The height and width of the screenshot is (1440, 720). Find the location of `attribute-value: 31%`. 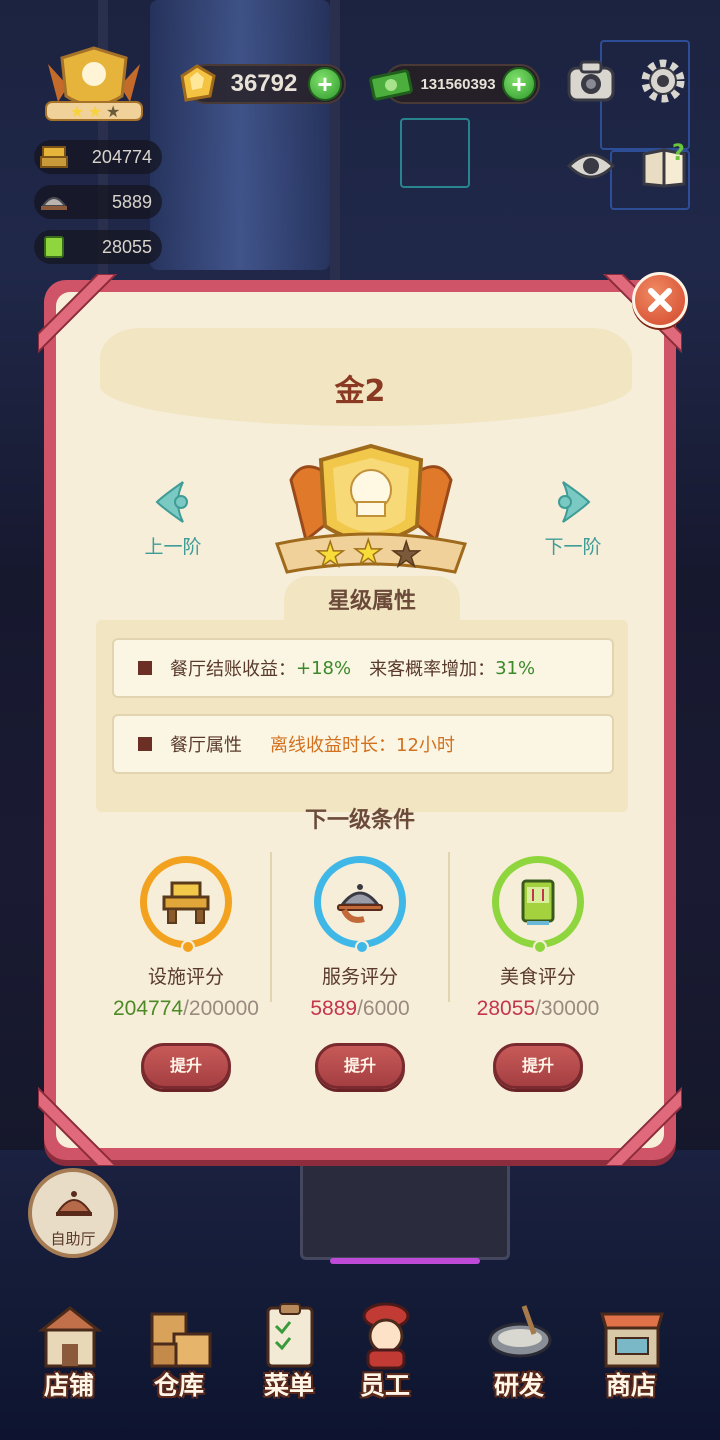

attribute-value: 31% is located at coordinates (515, 668).